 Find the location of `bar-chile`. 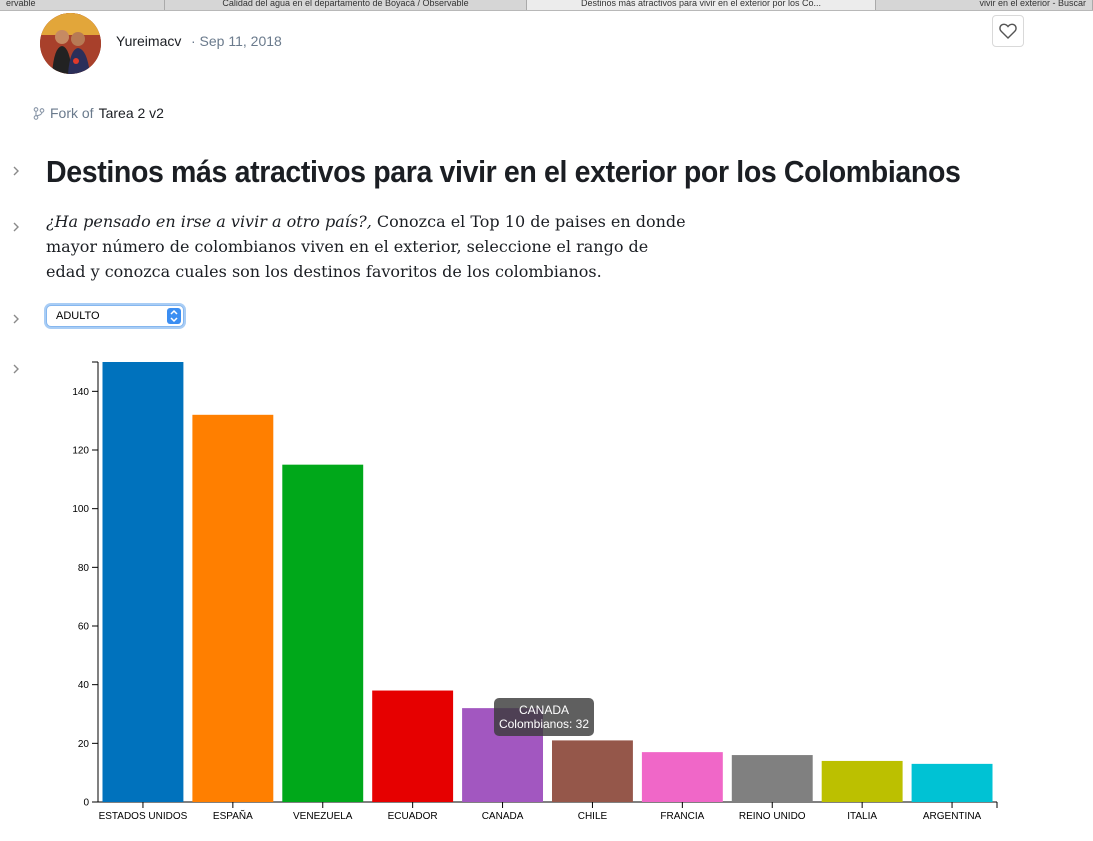

bar-chile is located at coordinates (592, 771).